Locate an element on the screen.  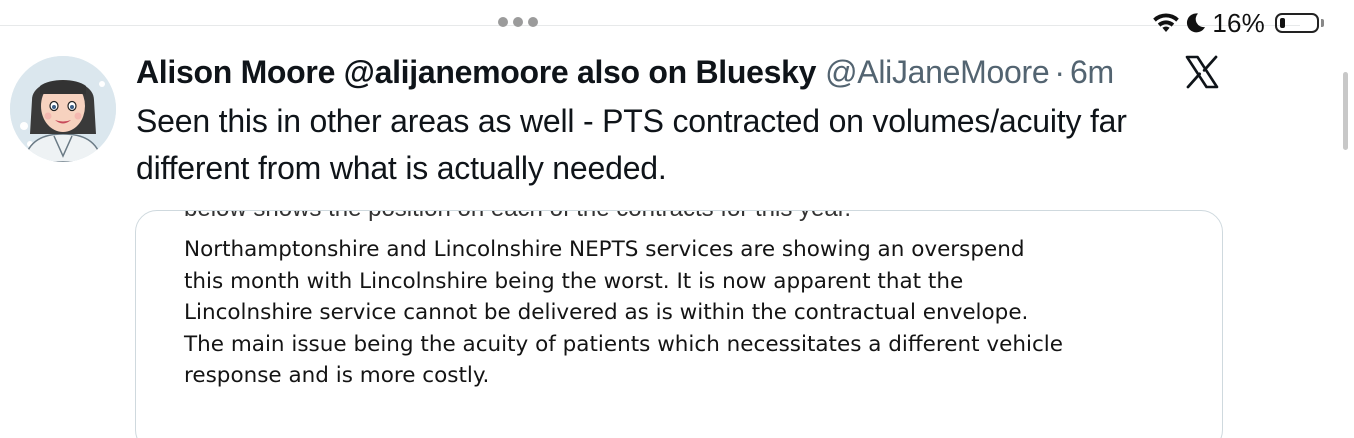
author-handle: @AliJaneMoore is located at coordinates (937, 72).